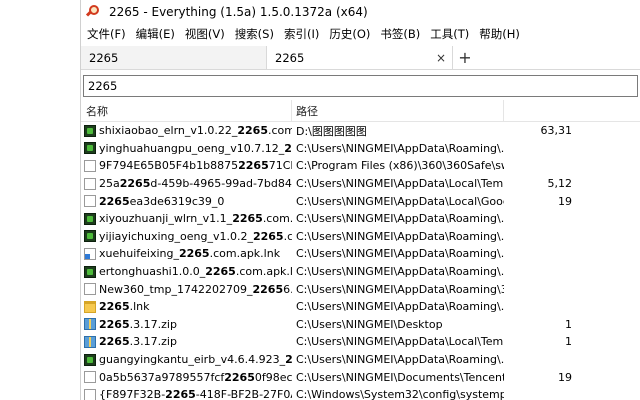 Image resolution: width=640 pixels, height=400 pixels. What do you see at coordinates (109, 184) in the screenshot?
I see `file-name-prefix: 25a` at bounding box center [109, 184].